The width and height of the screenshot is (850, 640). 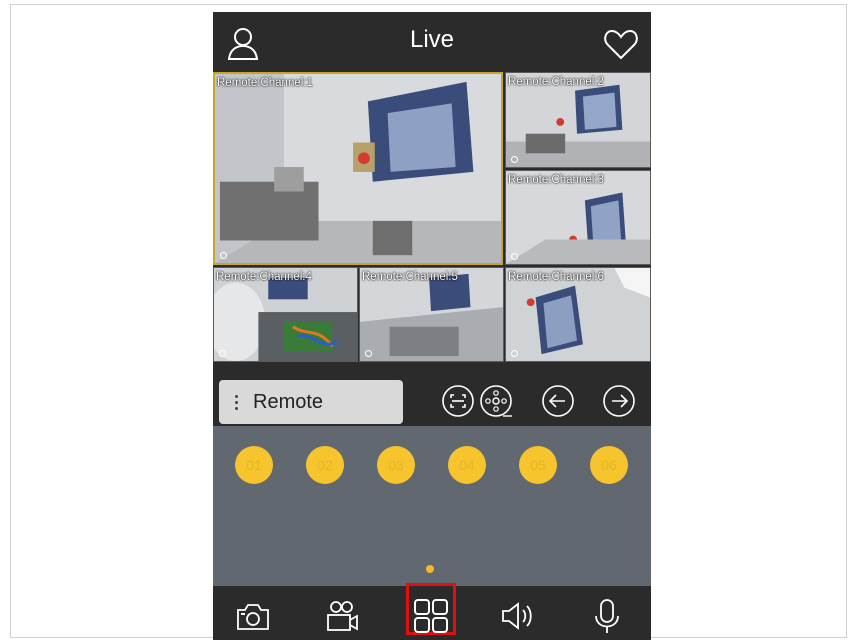 What do you see at coordinates (609, 465) in the screenshot?
I see `channel-button-06: 06` at bounding box center [609, 465].